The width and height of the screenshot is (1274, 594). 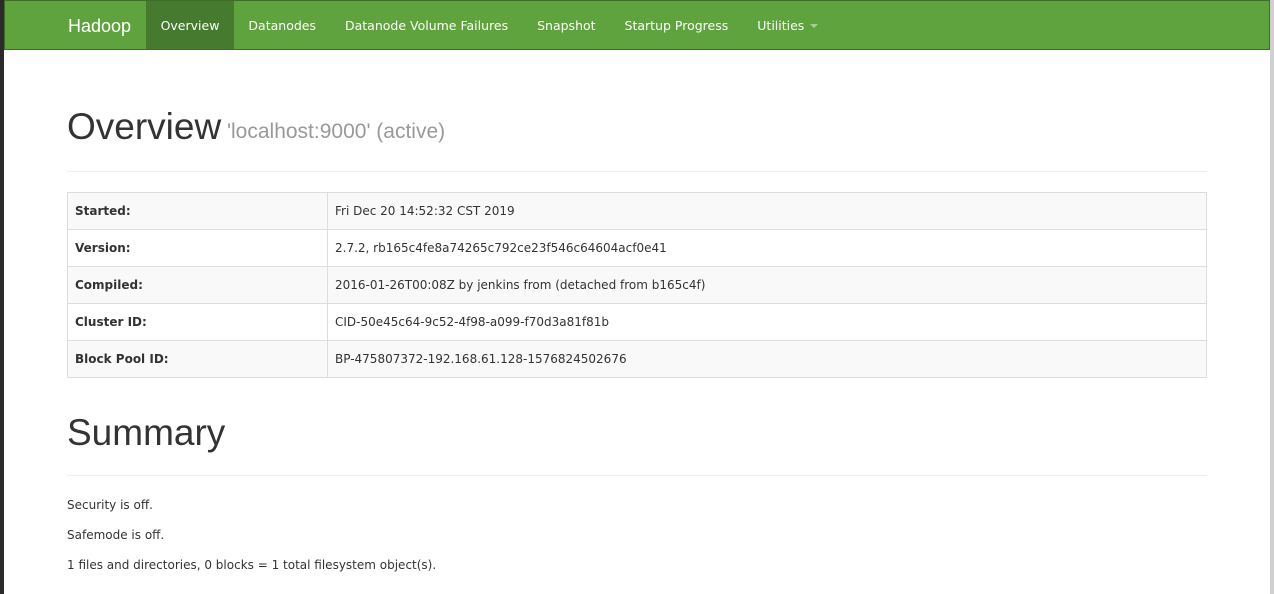 What do you see at coordinates (1272, 297) in the screenshot?
I see `window-frame-right` at bounding box center [1272, 297].